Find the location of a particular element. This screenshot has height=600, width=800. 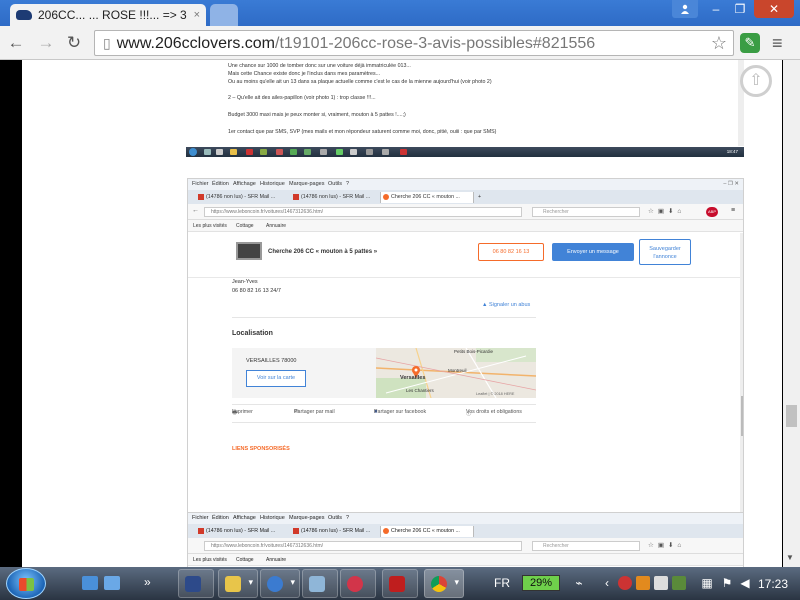

tray-chevron-icon: ‹ is located at coordinates (607, 583).